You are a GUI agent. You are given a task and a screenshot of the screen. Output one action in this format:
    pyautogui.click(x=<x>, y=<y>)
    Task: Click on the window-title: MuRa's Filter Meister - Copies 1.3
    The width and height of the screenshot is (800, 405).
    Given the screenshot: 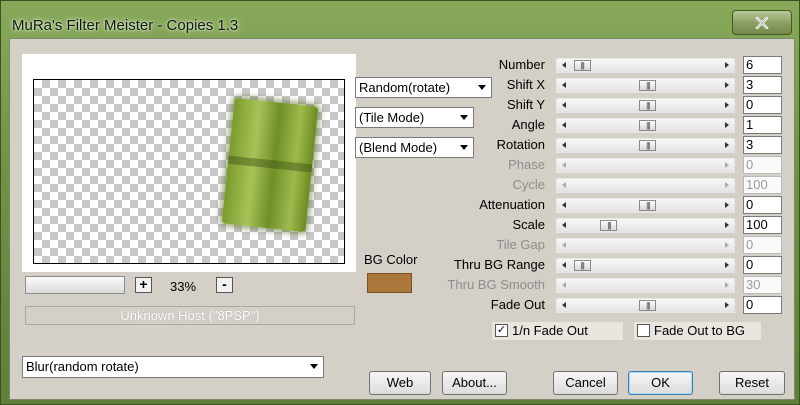 What is the action you would take?
    pyautogui.click(x=125, y=25)
    